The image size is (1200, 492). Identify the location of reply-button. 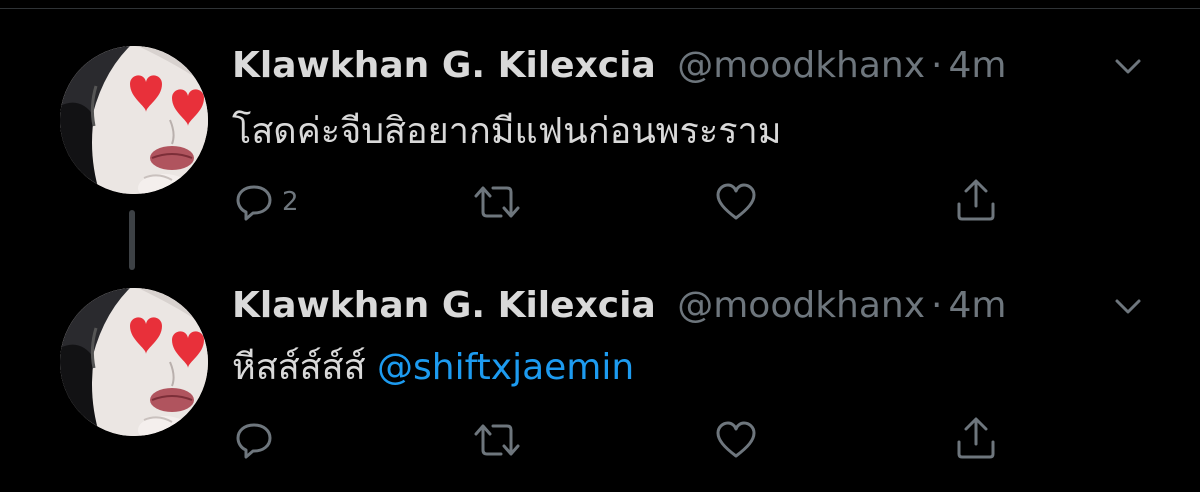
(254, 440).